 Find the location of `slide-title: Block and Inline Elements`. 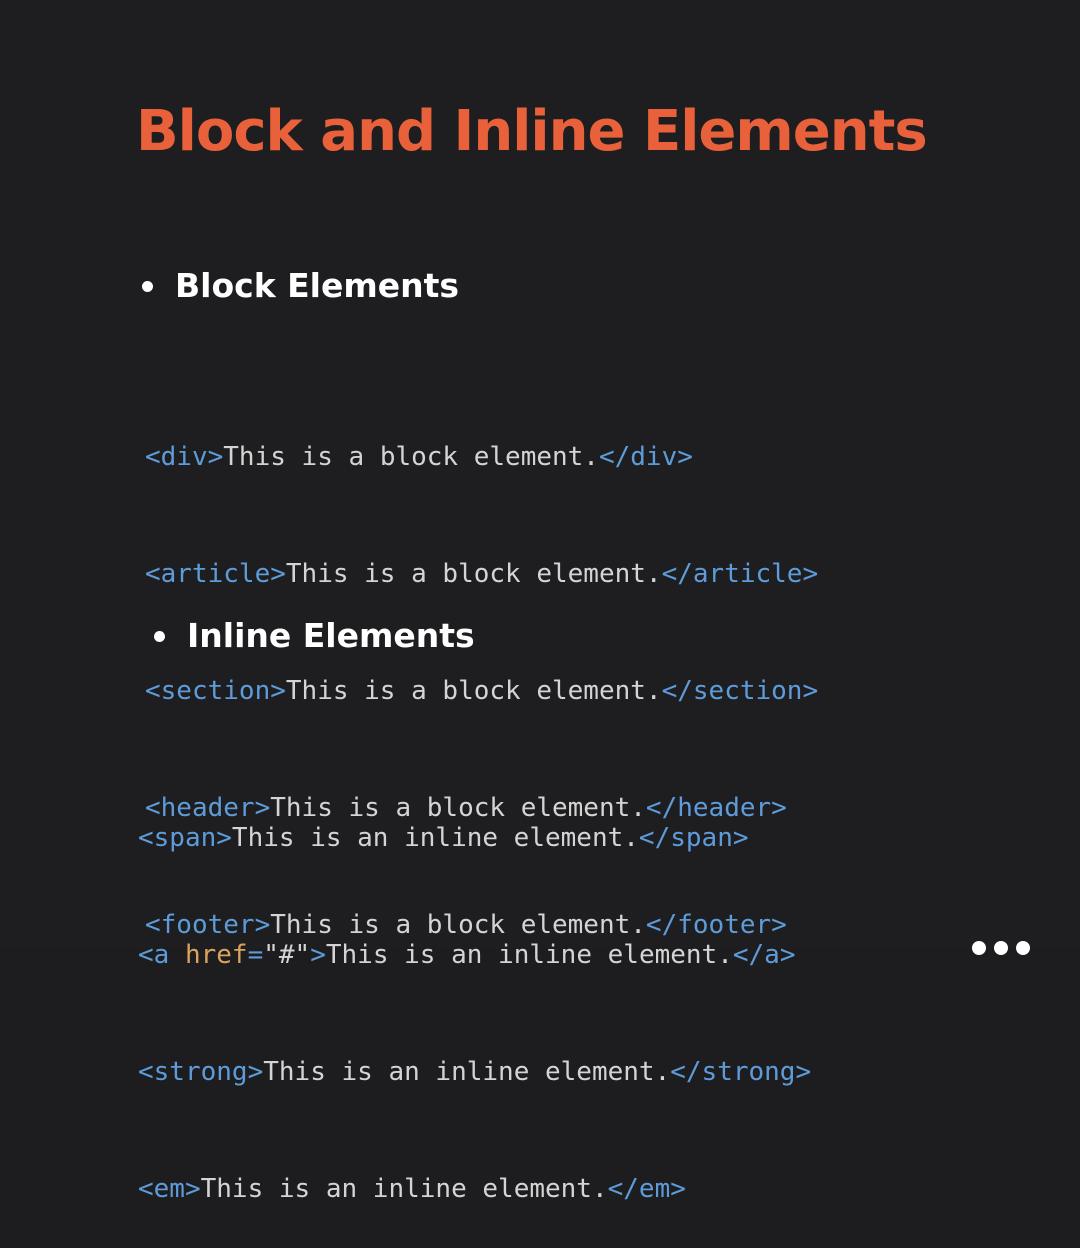

slide-title: Block and Inline Elements is located at coordinates (532, 131).